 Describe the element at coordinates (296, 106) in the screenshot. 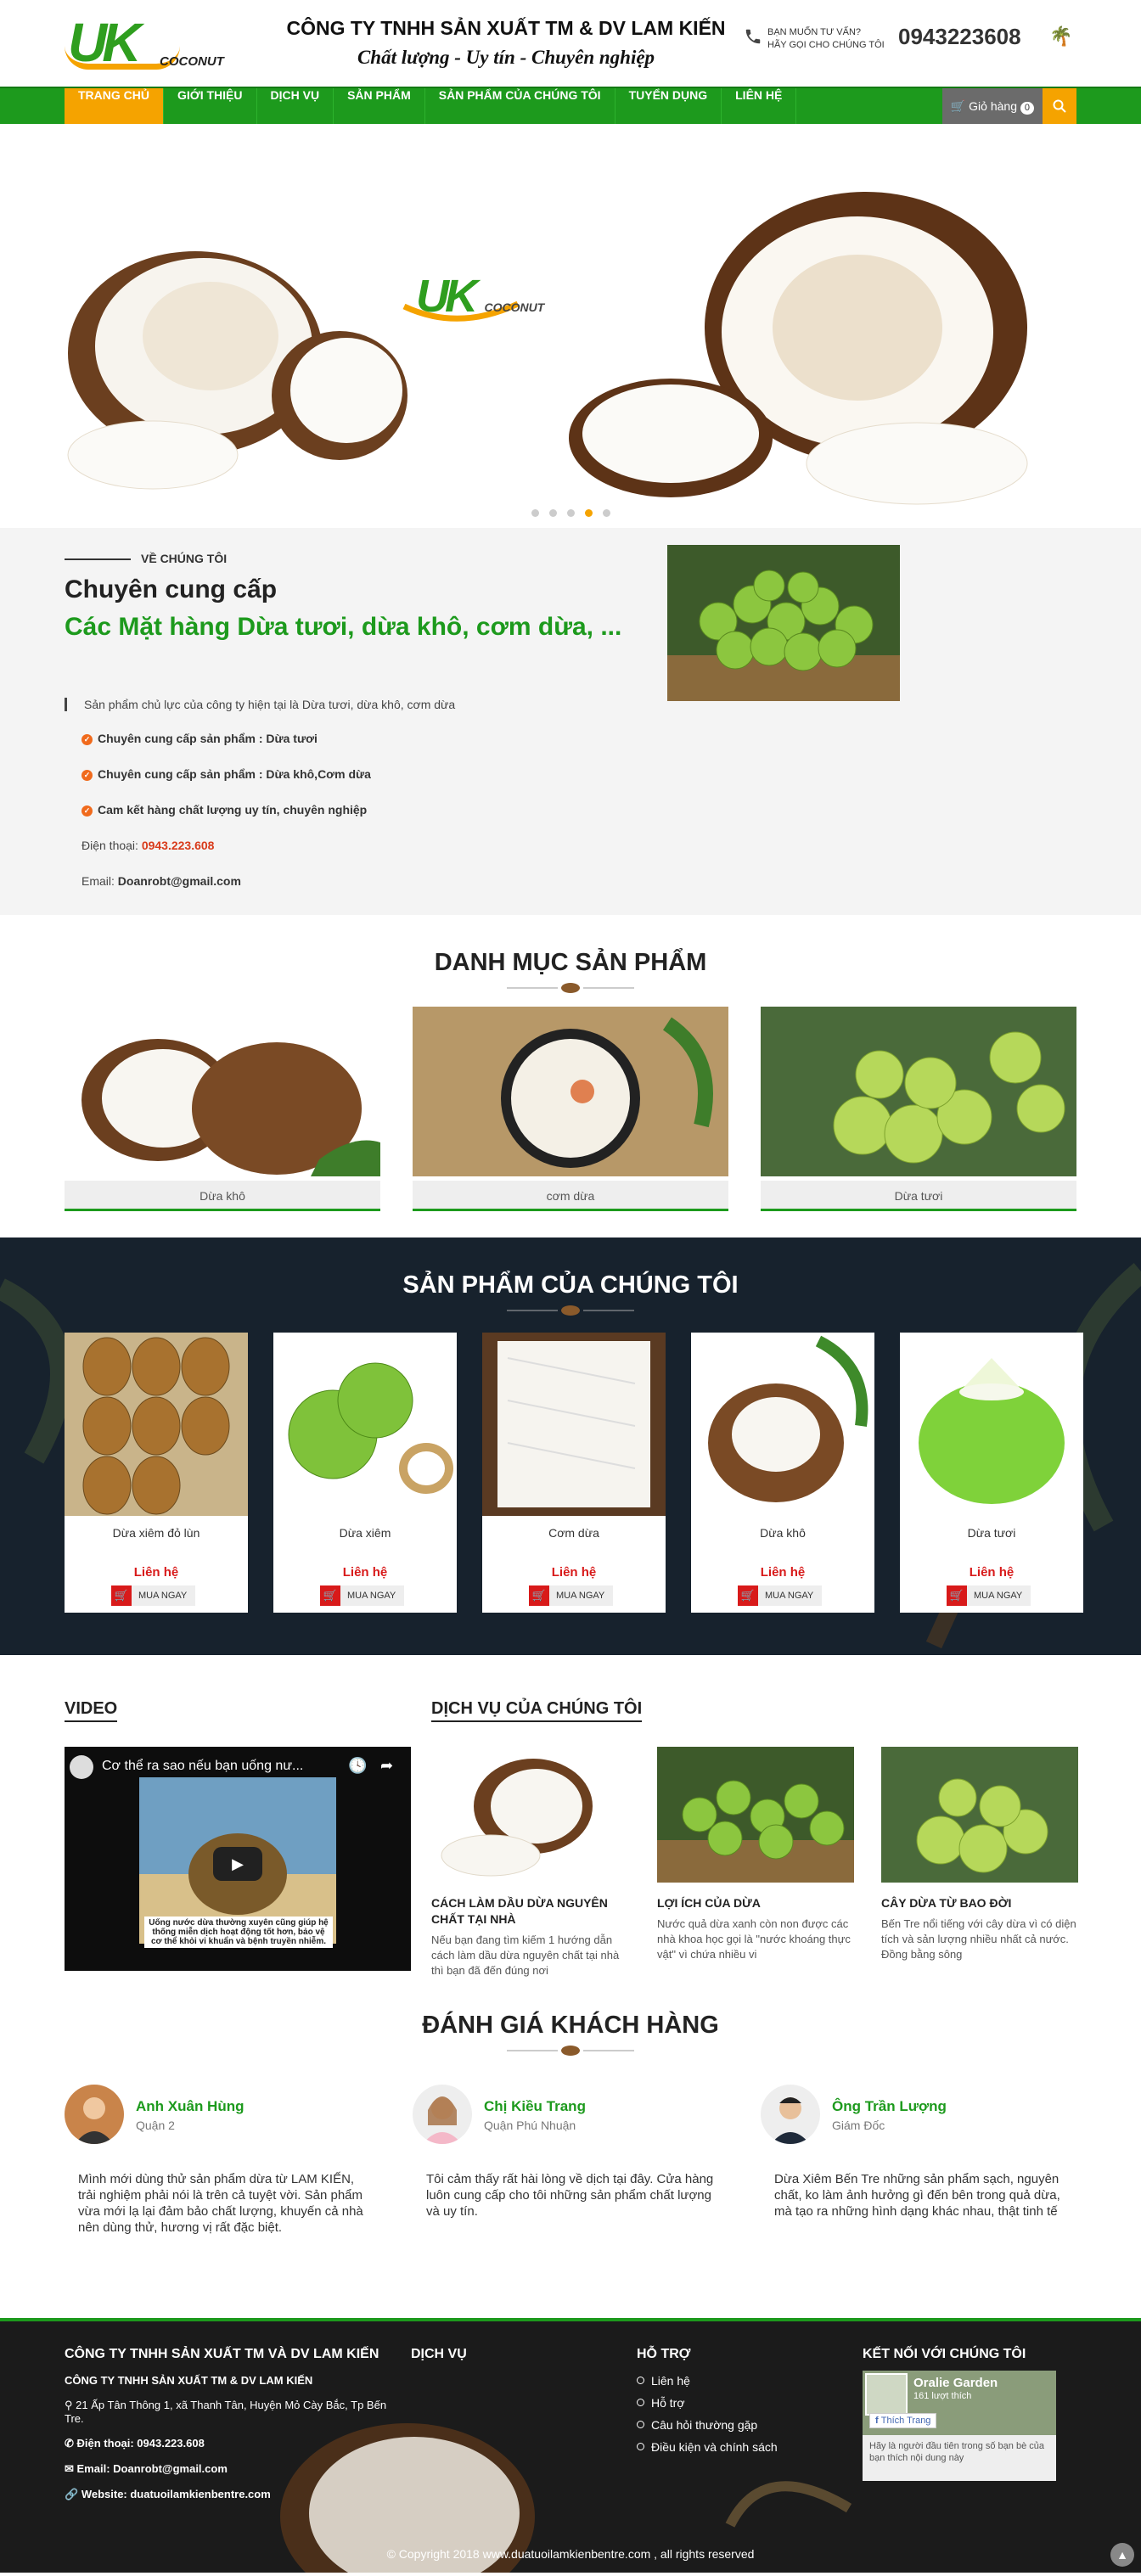

I see `nav-item-services: Dịch vụ` at that location.